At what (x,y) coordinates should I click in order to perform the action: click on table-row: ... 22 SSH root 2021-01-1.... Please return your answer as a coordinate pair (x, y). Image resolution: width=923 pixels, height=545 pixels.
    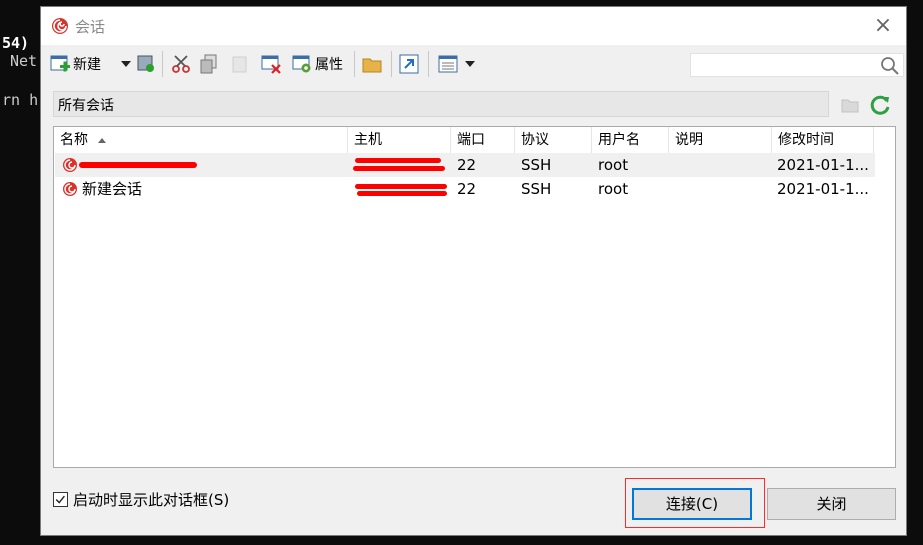
    Looking at the image, I should click on (465, 165).